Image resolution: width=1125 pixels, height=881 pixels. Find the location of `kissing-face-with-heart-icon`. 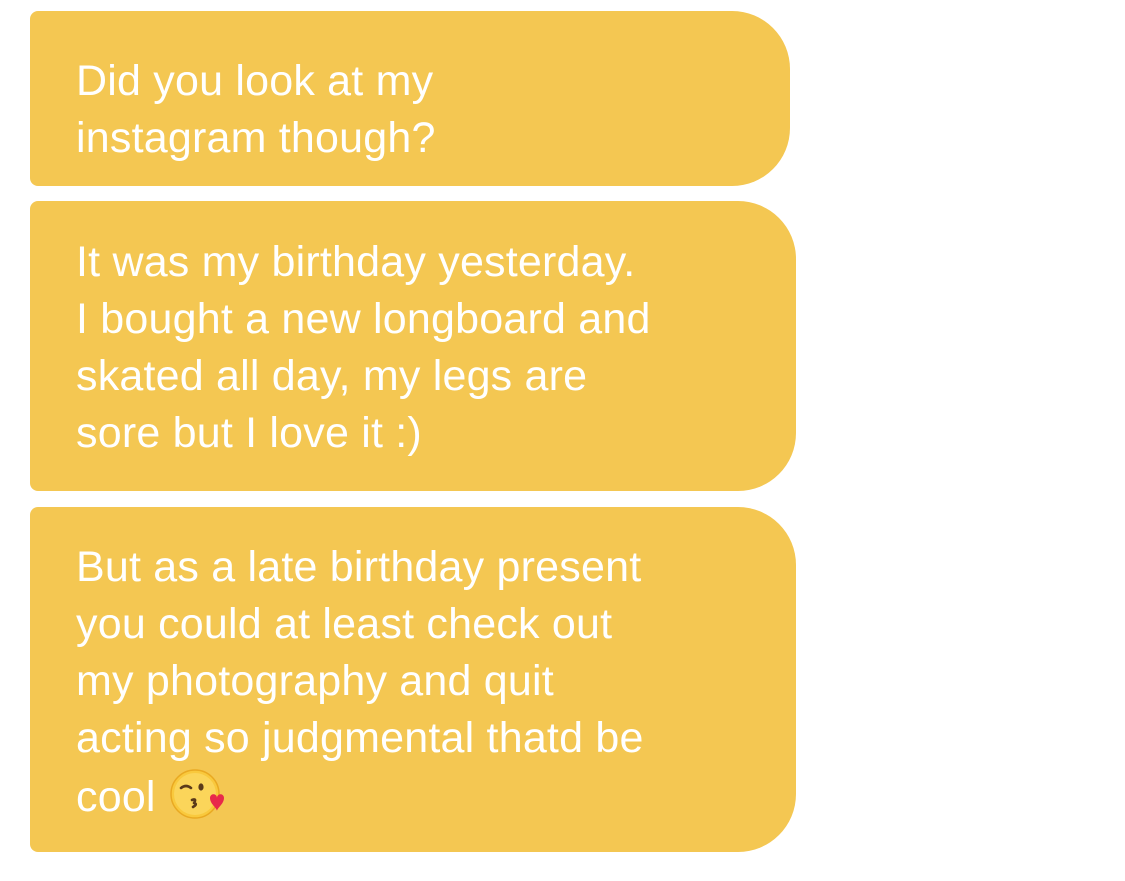

kissing-face-with-heart-icon is located at coordinates (196, 801).